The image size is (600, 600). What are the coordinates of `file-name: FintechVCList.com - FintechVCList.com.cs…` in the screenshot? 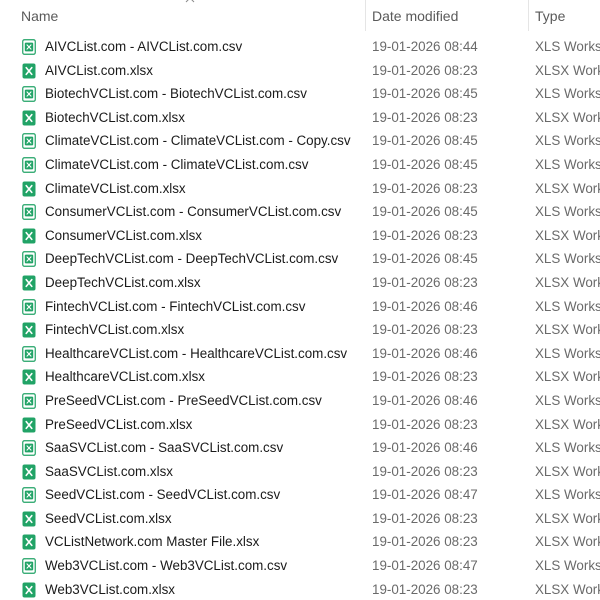 It's located at (175, 306).